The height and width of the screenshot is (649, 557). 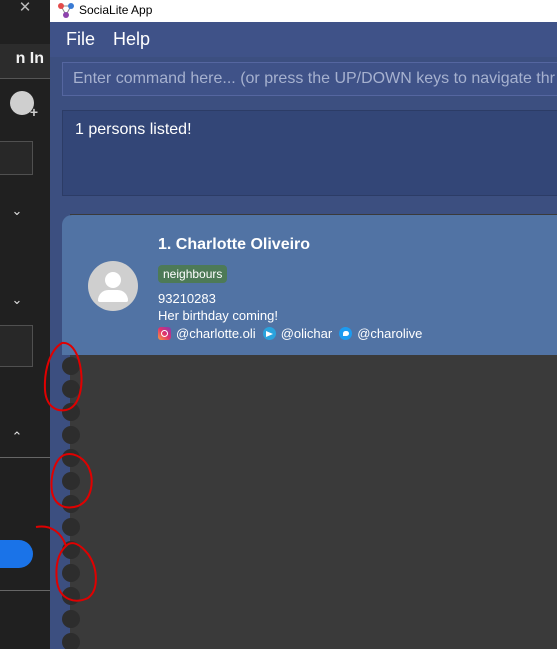 I want to click on telegram-handle: @olichar, so click(x=306, y=333).